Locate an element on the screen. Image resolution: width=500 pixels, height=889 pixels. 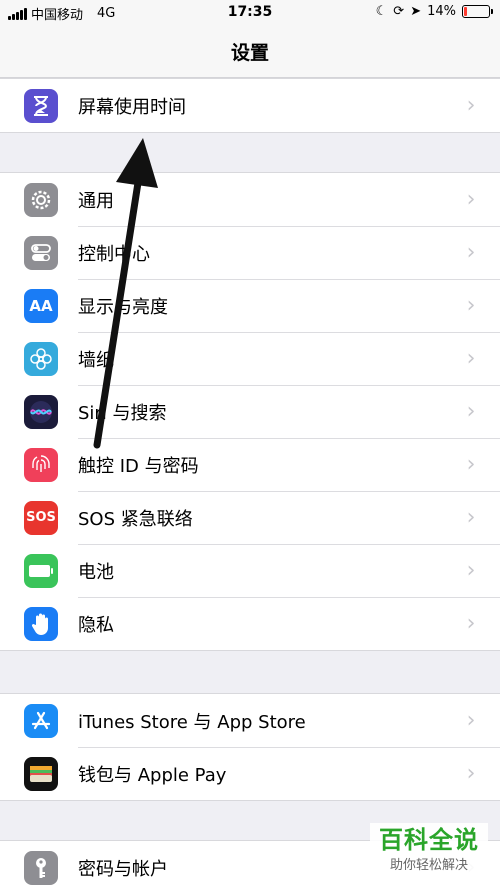
app-store-icon is located at coordinates (41, 720).